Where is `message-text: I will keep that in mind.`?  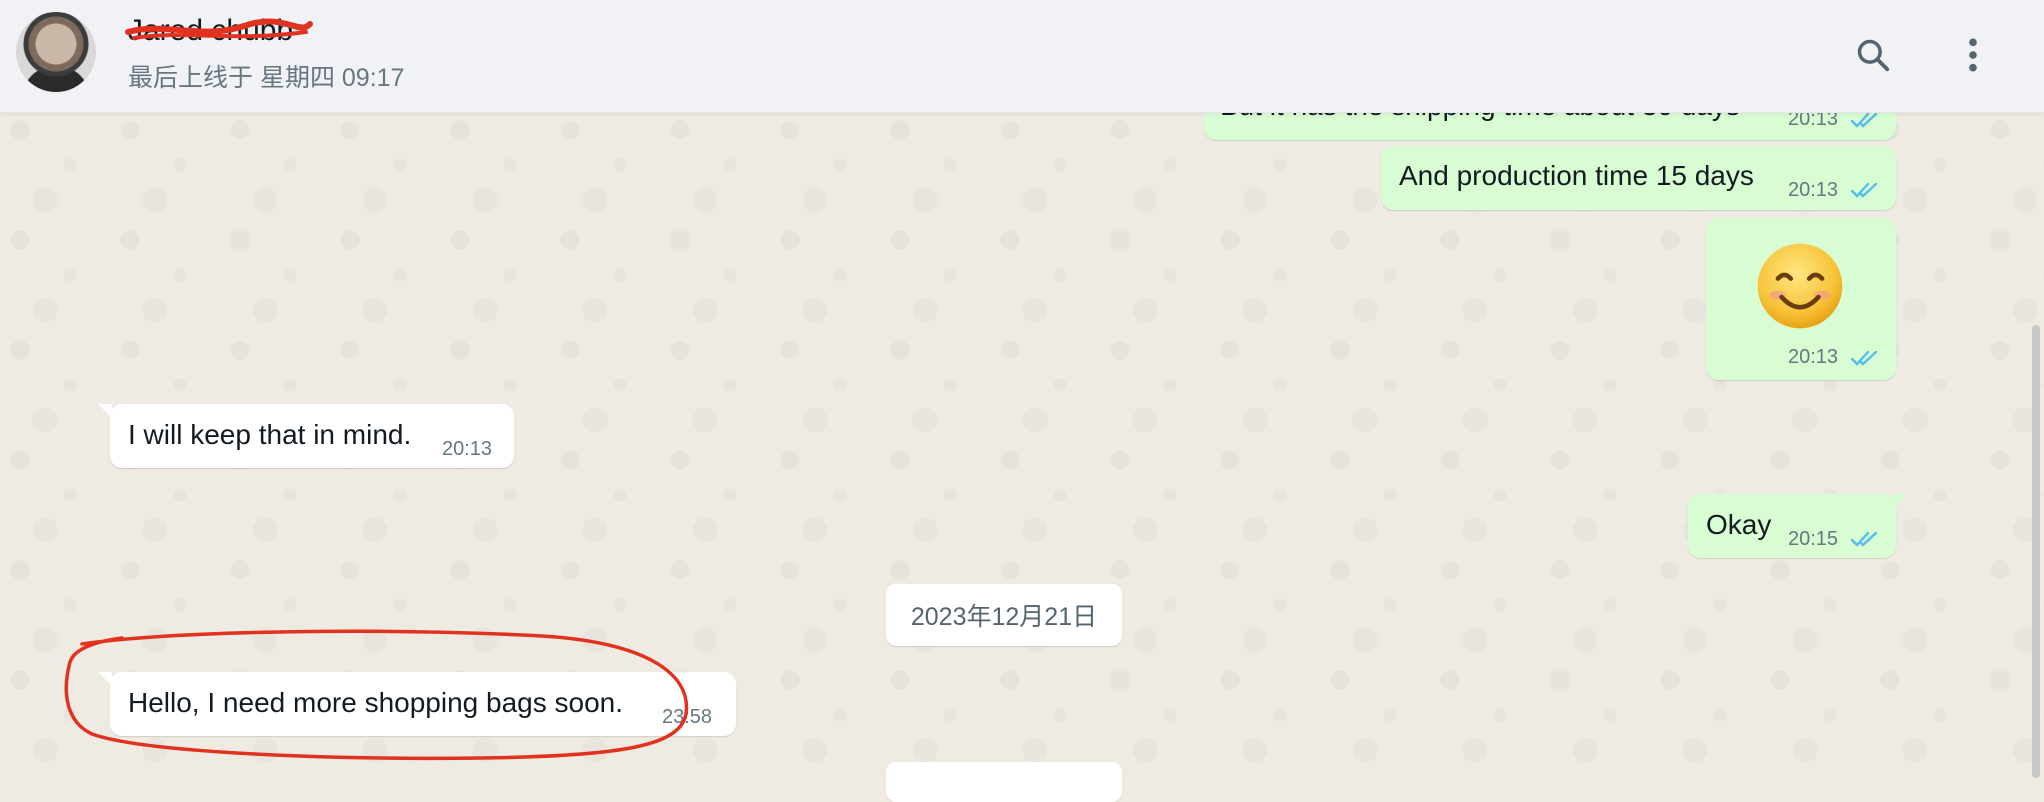
message-text: I will keep that in mind. is located at coordinates (270, 434).